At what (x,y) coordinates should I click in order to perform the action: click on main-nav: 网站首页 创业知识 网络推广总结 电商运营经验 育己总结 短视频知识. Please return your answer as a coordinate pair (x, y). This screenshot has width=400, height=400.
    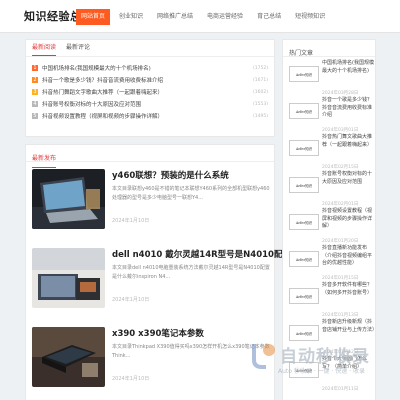
    Looking at the image, I should click on (205, 17).